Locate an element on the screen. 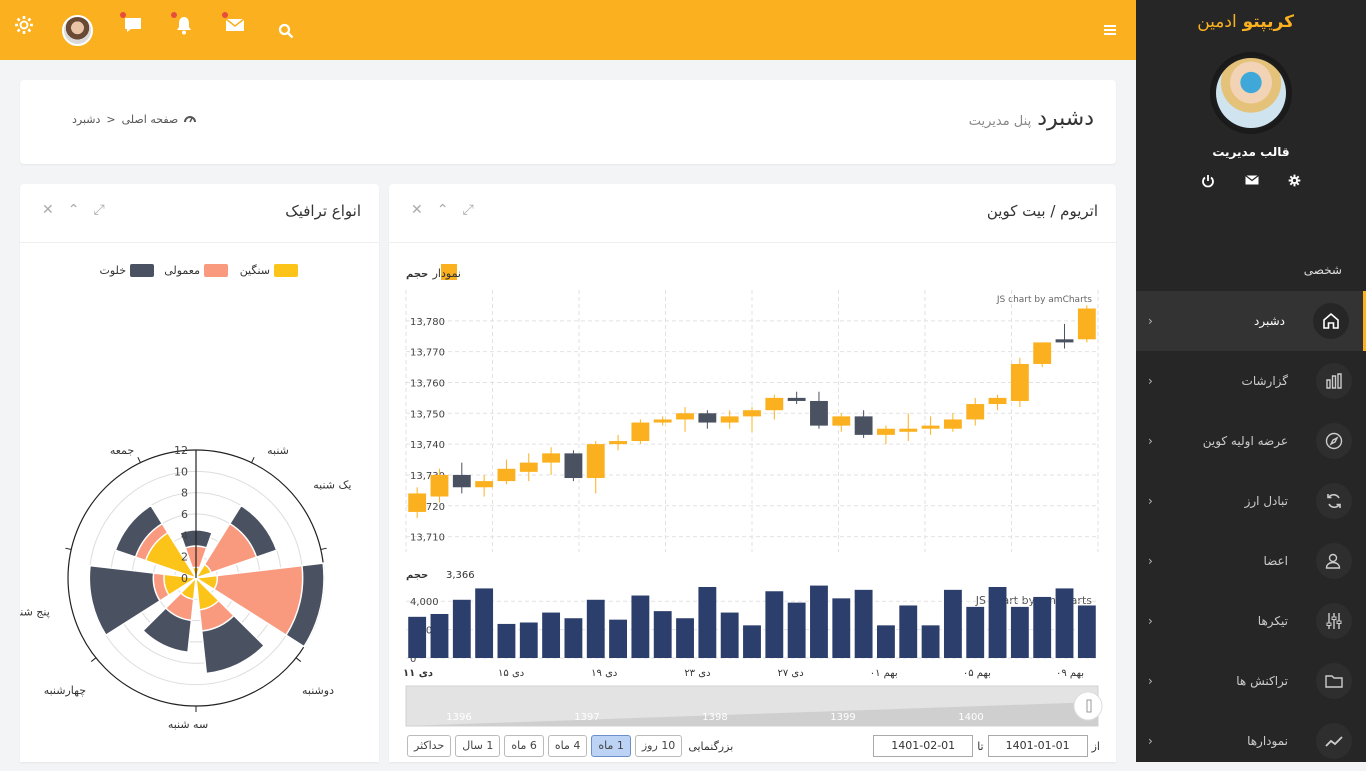 This screenshot has height=771, width=1366. x-tick-label: دی ۱۹ is located at coordinates (604, 673).